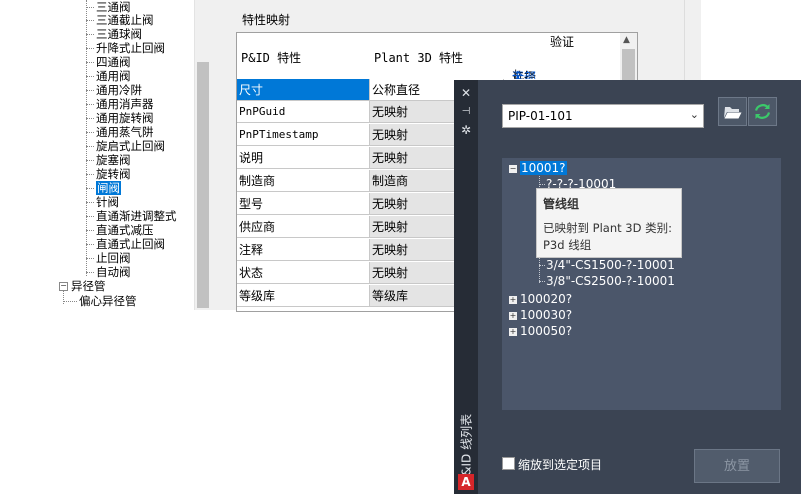  I want to click on tree-item: 直通式减压, so click(120, 230).